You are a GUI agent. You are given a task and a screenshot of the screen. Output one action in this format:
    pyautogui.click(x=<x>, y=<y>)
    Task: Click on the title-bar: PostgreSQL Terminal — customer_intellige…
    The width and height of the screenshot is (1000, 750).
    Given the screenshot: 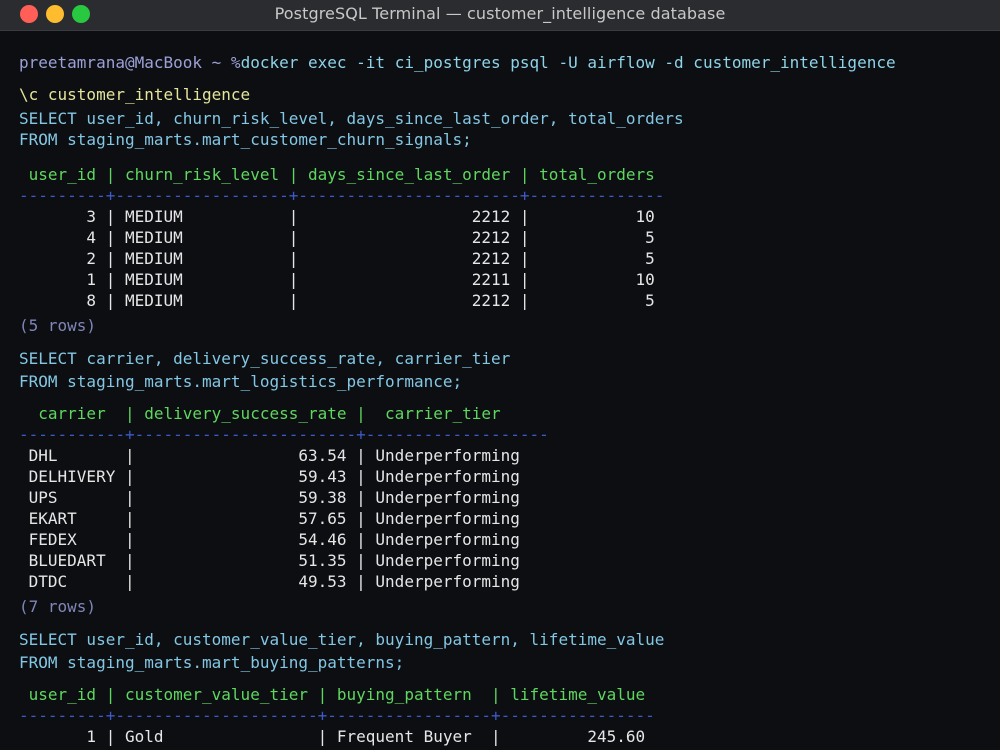 What is the action you would take?
    pyautogui.click(x=500, y=15)
    